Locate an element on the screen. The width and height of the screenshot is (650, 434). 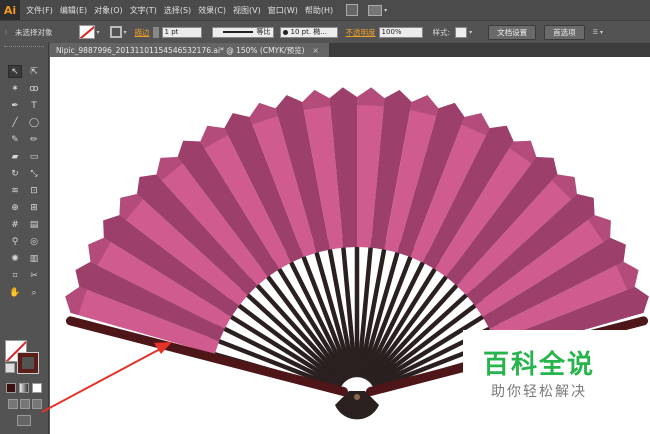
arrow-head is located at coordinates (163, 348).